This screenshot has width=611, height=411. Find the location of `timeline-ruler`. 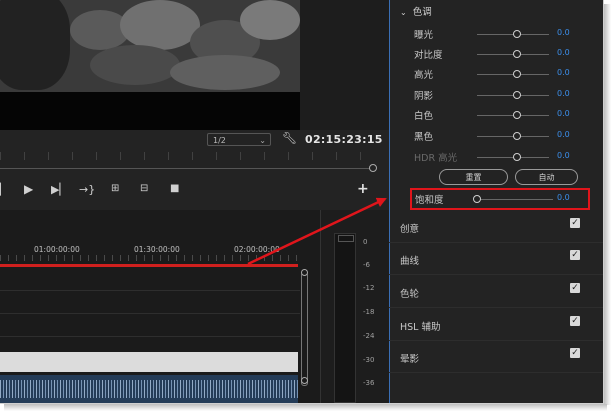

timeline-ruler is located at coordinates (150, 258).